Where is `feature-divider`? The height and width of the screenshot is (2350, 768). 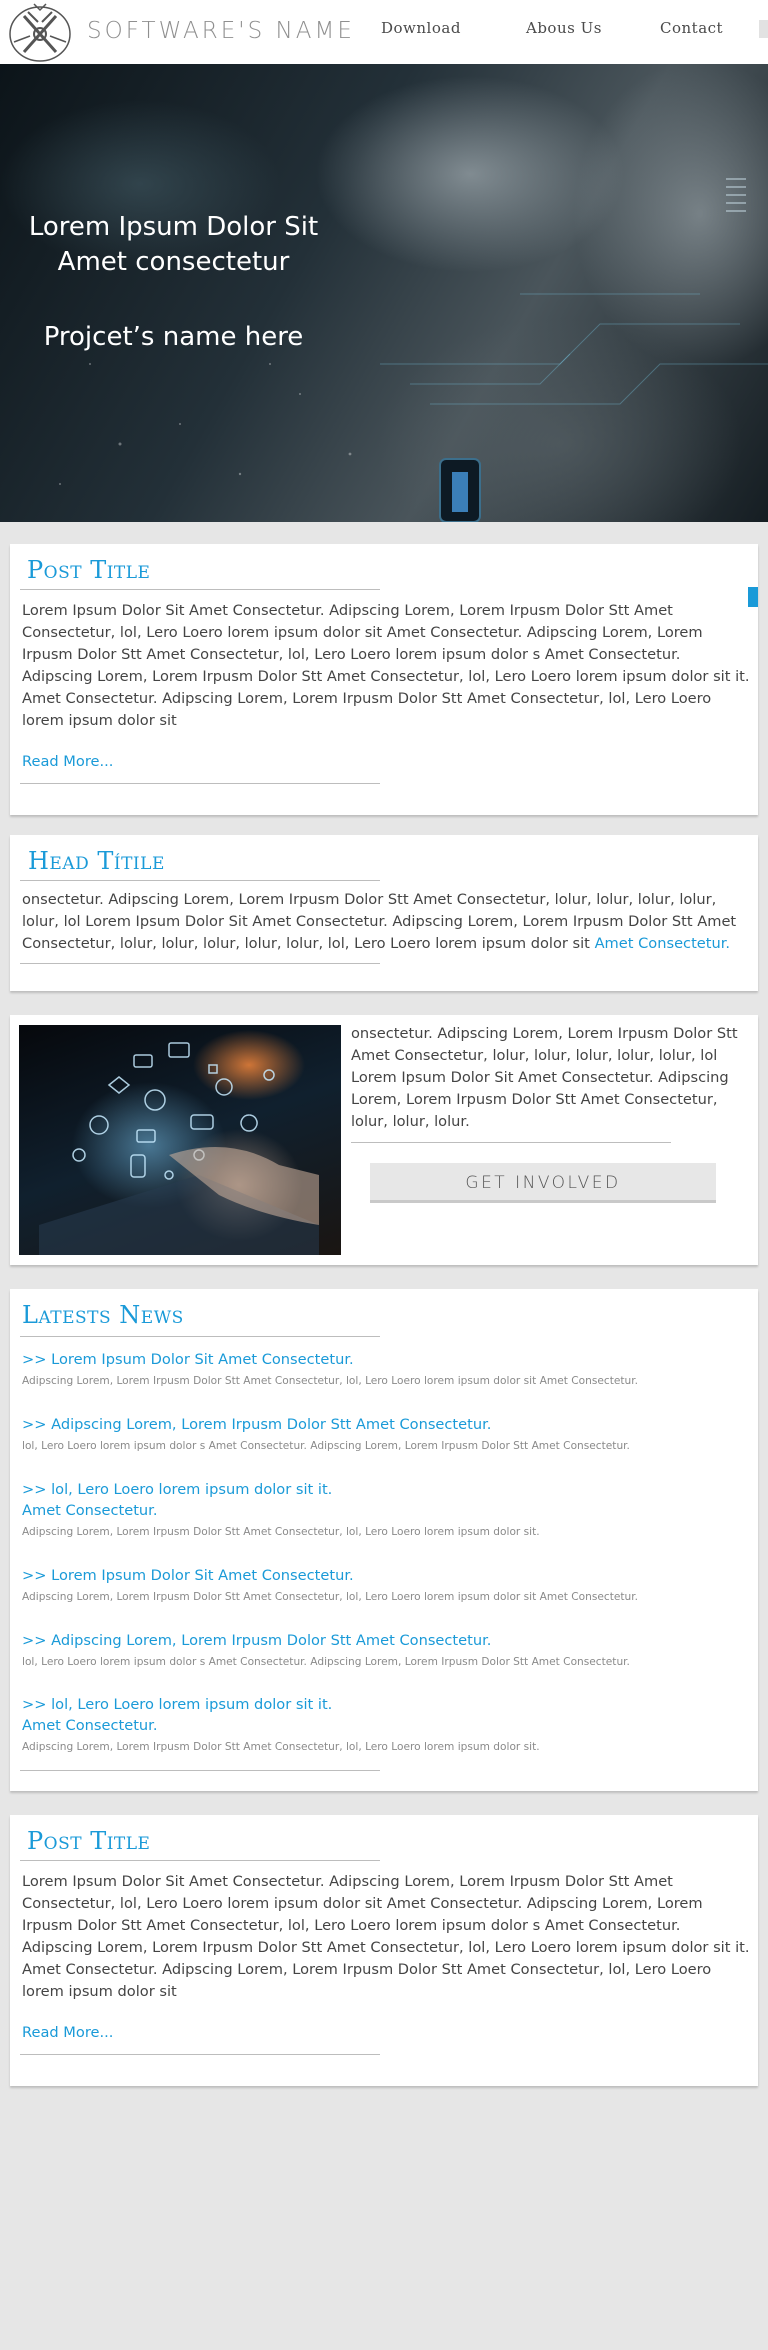 feature-divider is located at coordinates (511, 1142).